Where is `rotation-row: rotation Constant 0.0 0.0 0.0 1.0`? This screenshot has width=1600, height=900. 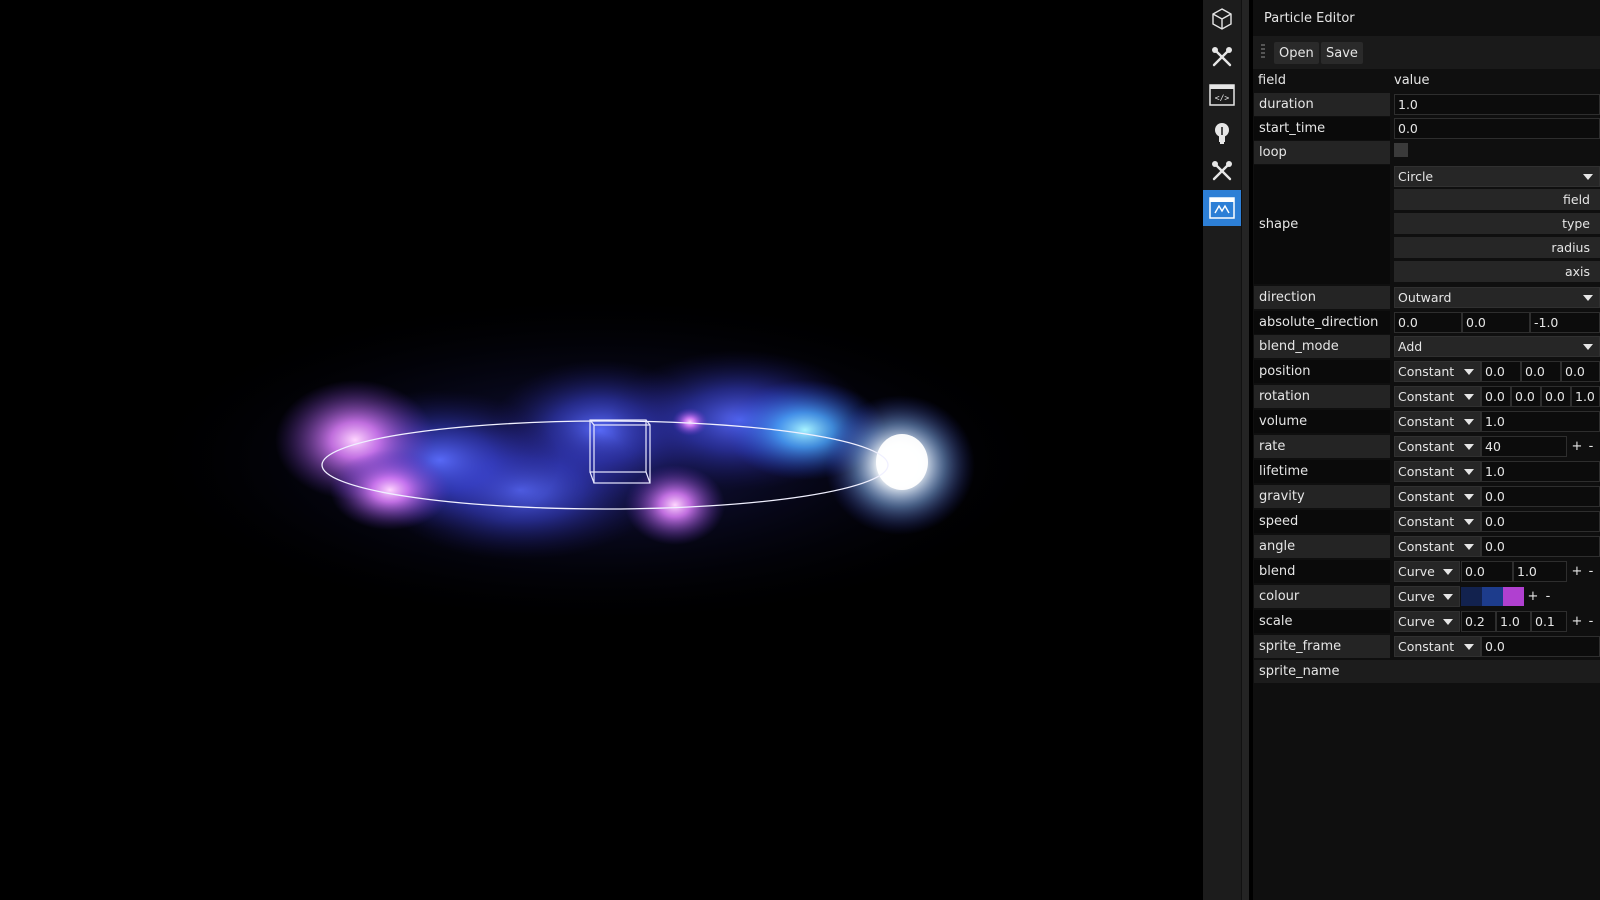
rotation-row: rotation Constant 0.0 0.0 0.0 1.0 is located at coordinates (1427, 397).